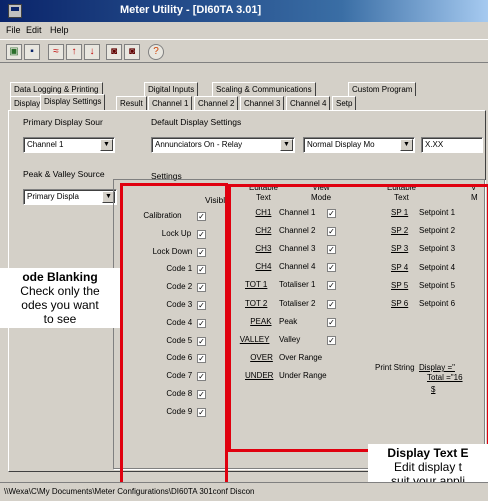  What do you see at coordinates (174, 339) in the screenshot?
I see `code-blanking-highlight` at bounding box center [174, 339].